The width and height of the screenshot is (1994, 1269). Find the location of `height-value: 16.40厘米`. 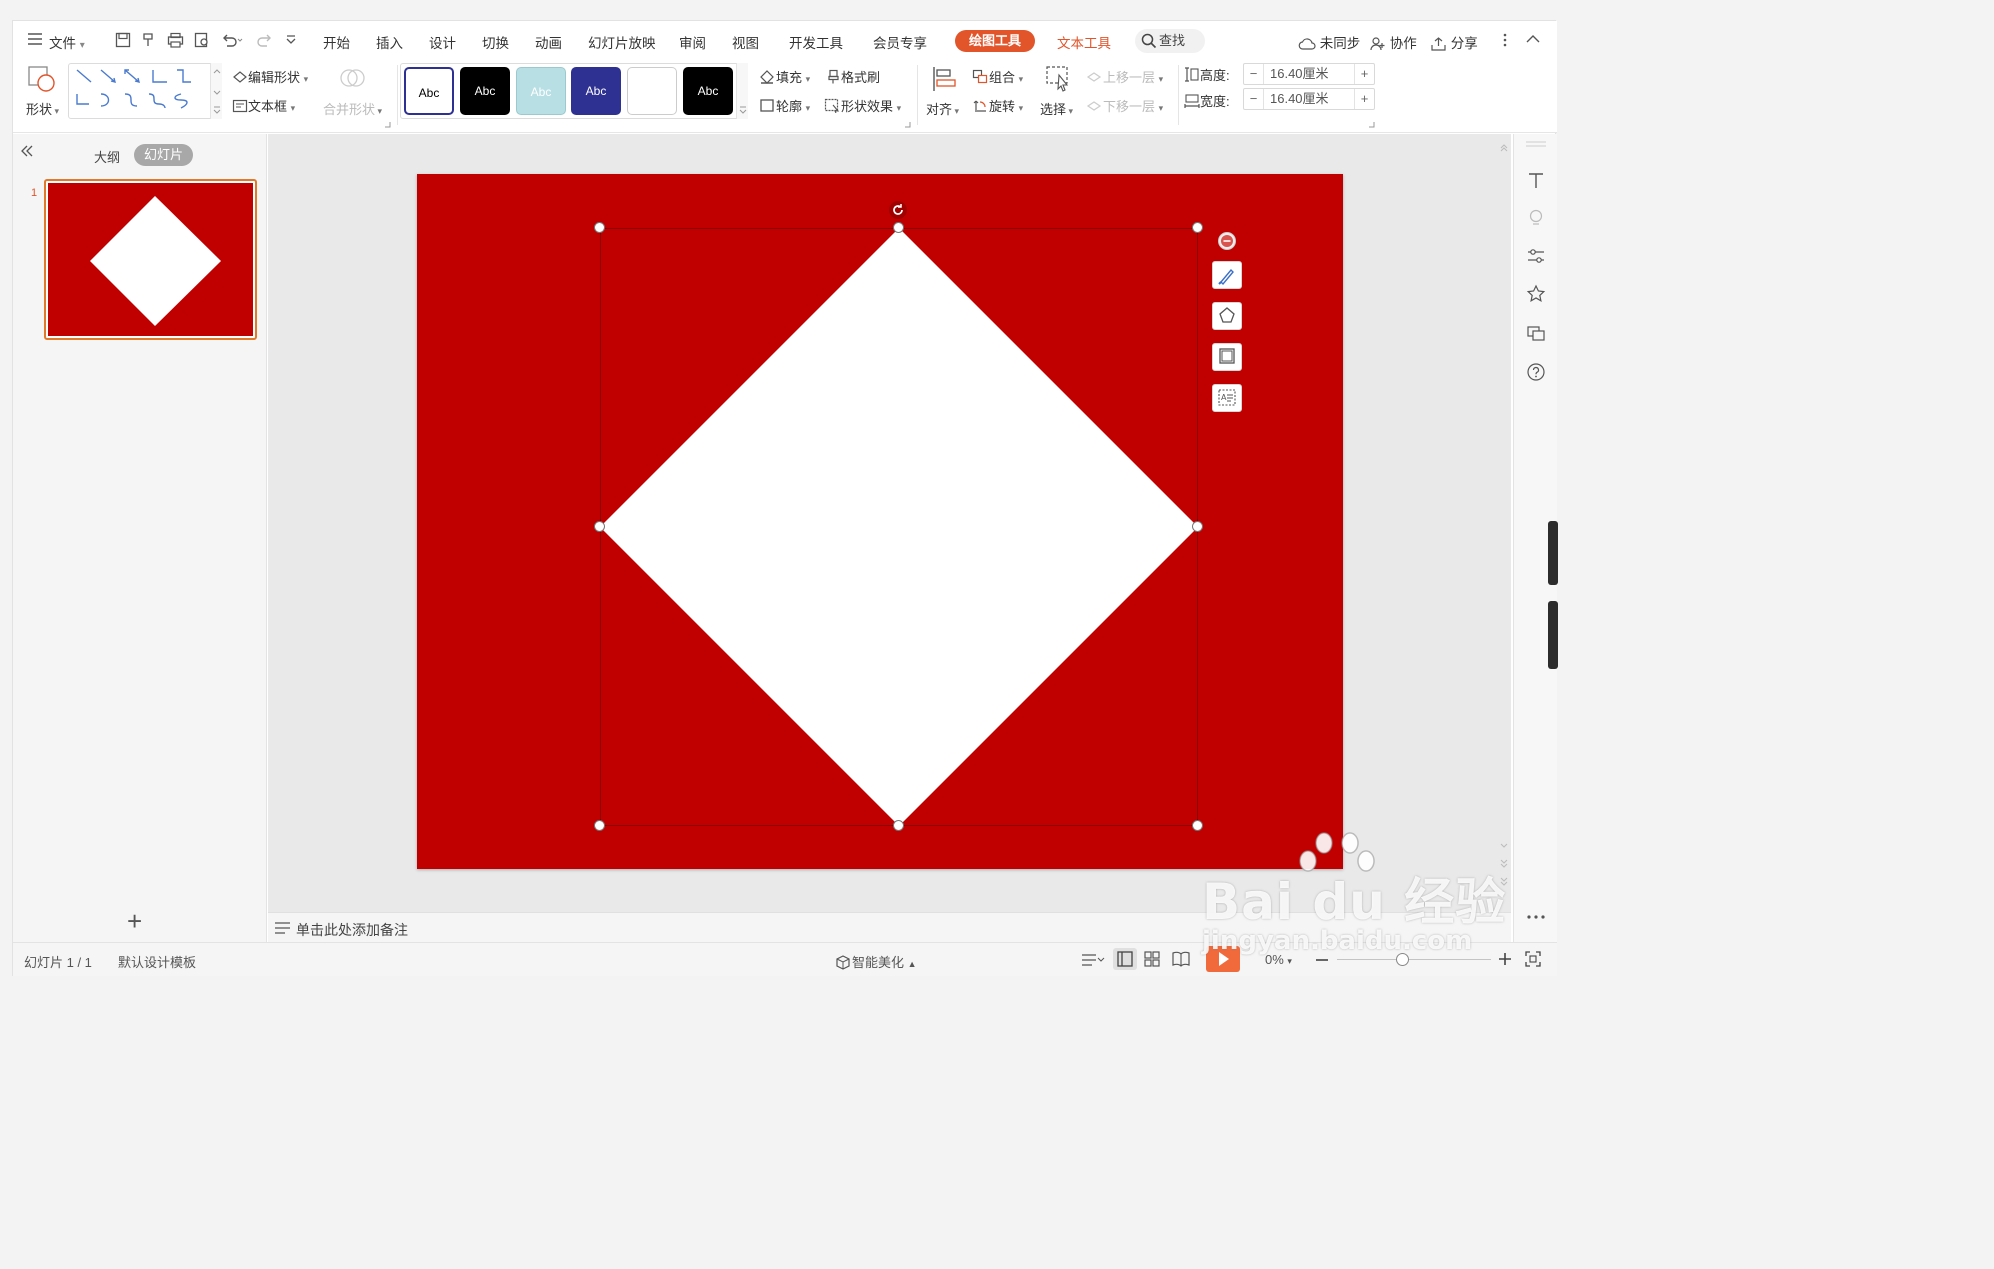

height-value: 16.40厘米 is located at coordinates (1299, 74).